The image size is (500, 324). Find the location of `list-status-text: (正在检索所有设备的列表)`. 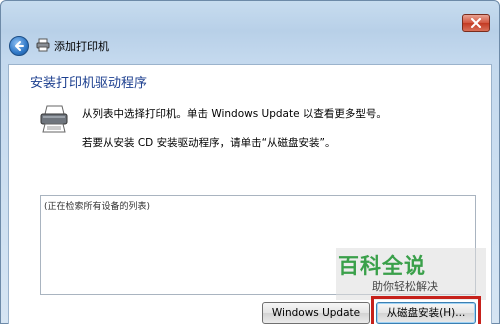

list-status-text: (正在检索所有设备的列表) is located at coordinates (97, 207).